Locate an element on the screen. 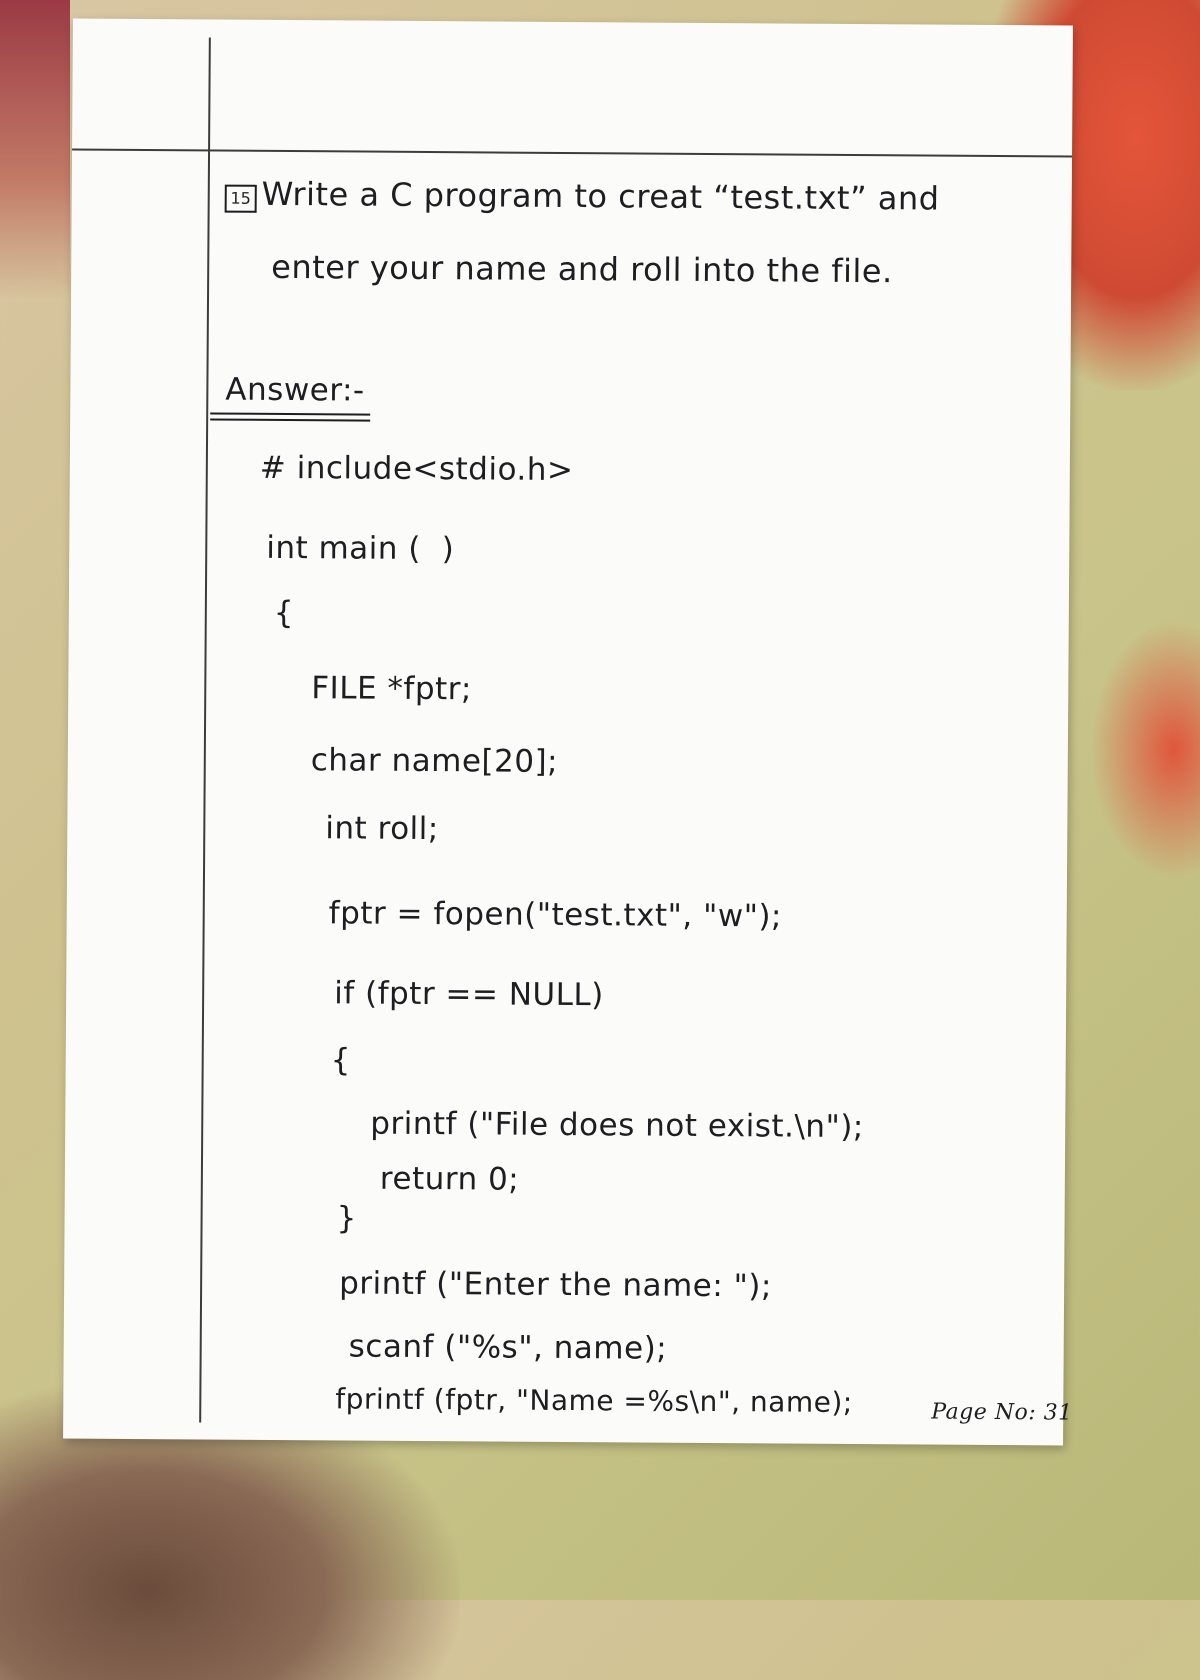 The width and height of the screenshot is (1200, 1680). page-number: Page No: 31 is located at coordinates (1002, 1412).